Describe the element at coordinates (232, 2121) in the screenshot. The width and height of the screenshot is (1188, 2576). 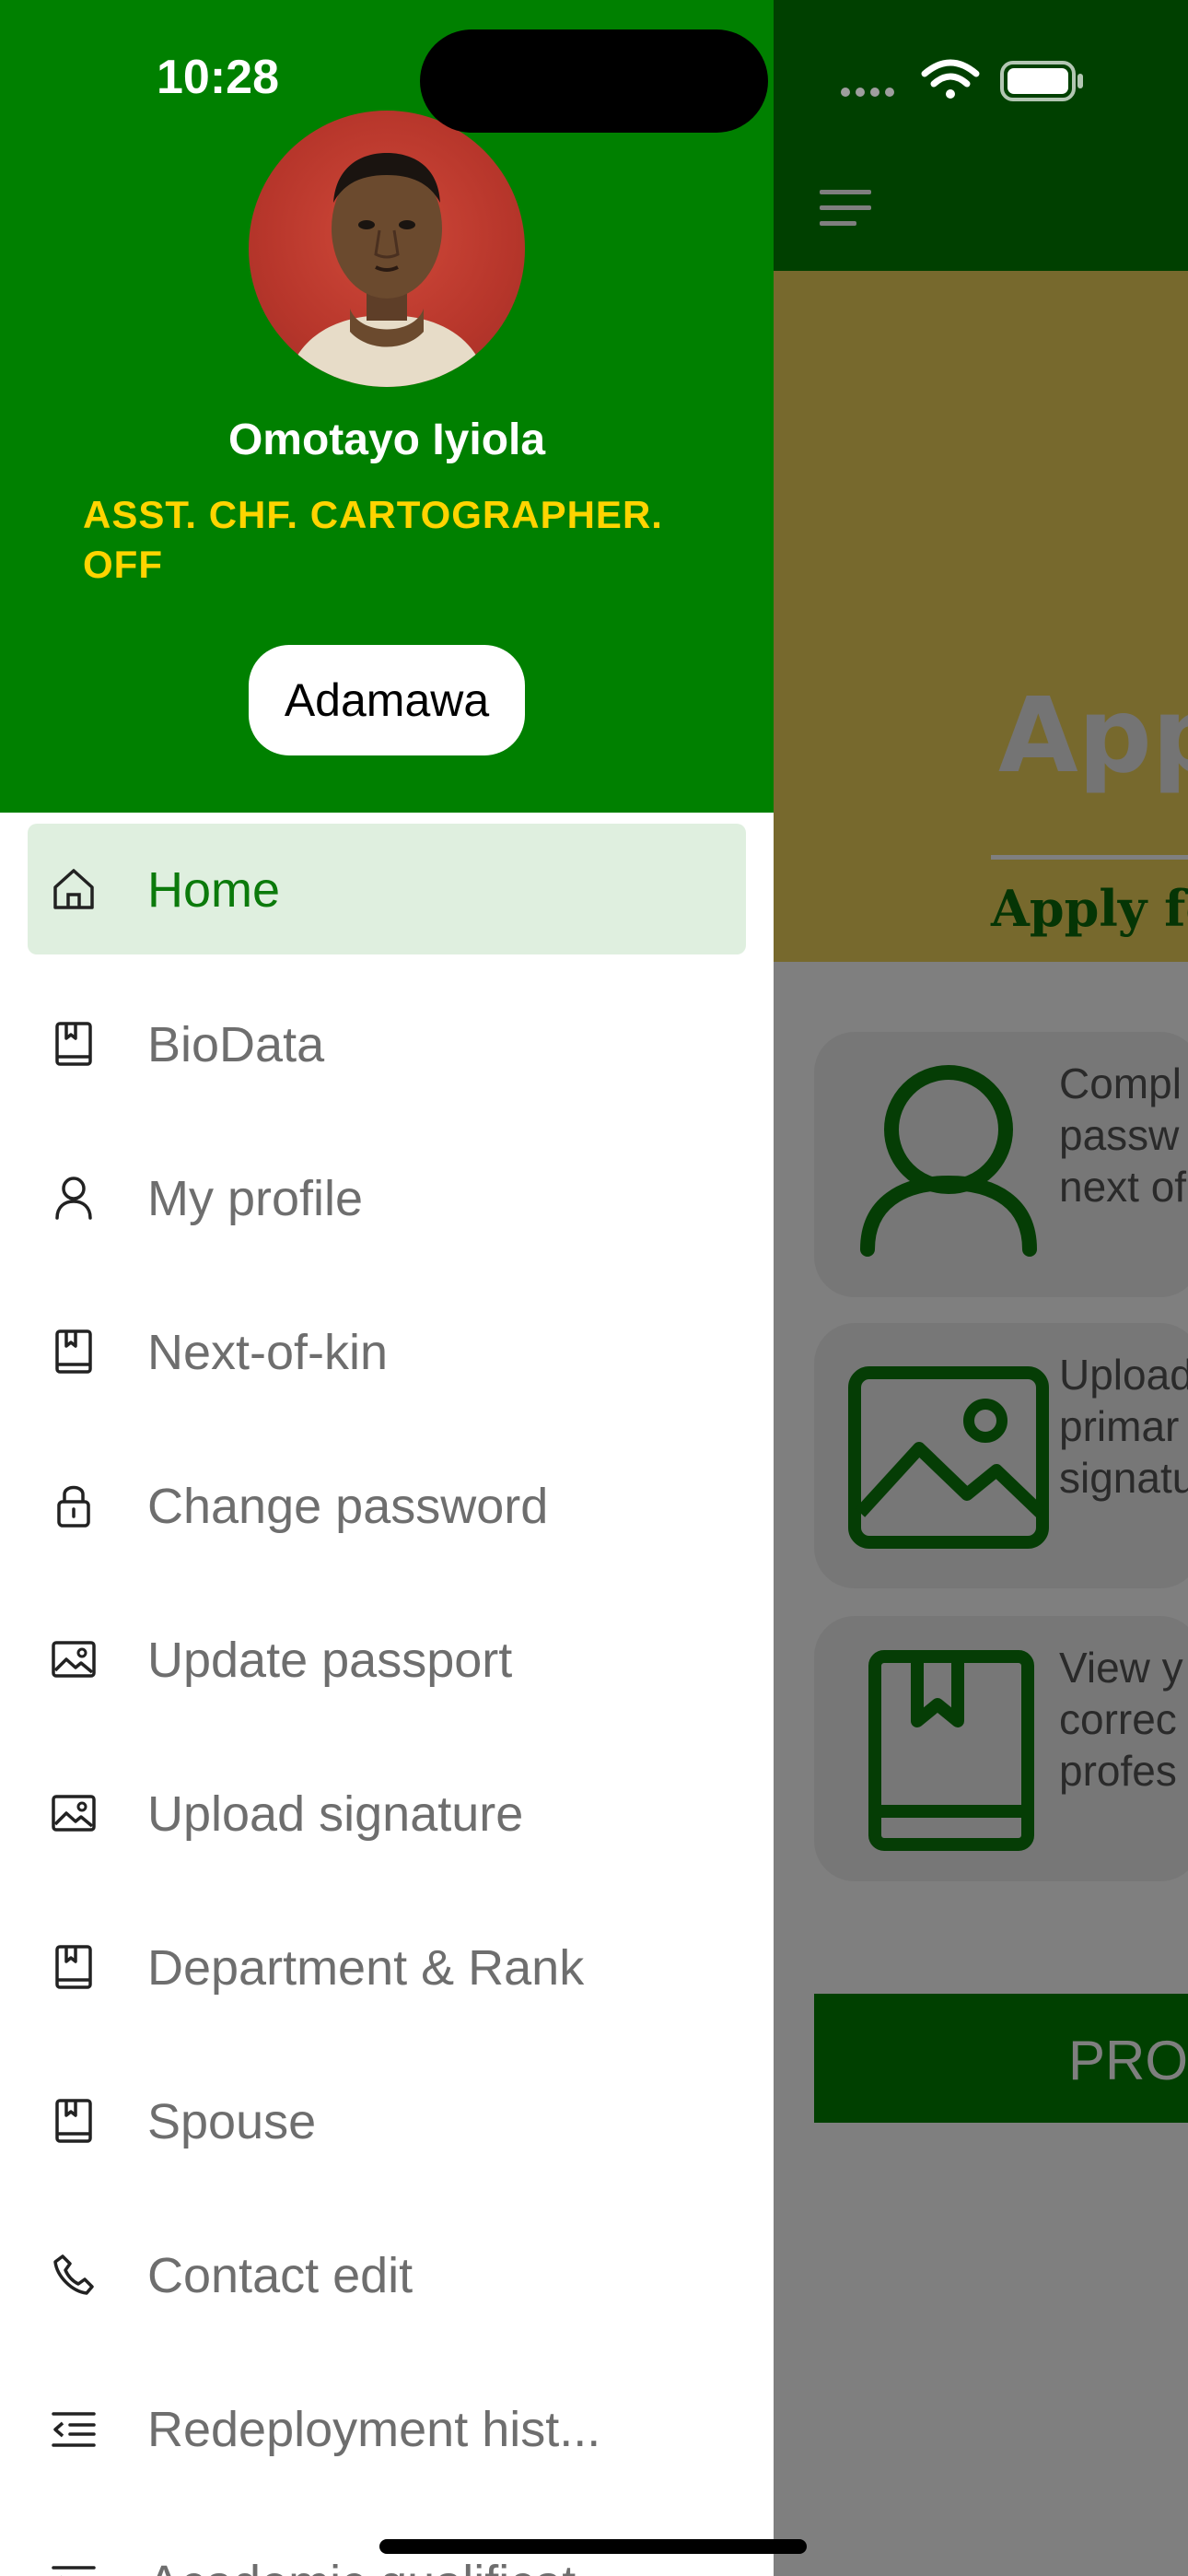
I see `menu-item-label: Spouse` at that location.